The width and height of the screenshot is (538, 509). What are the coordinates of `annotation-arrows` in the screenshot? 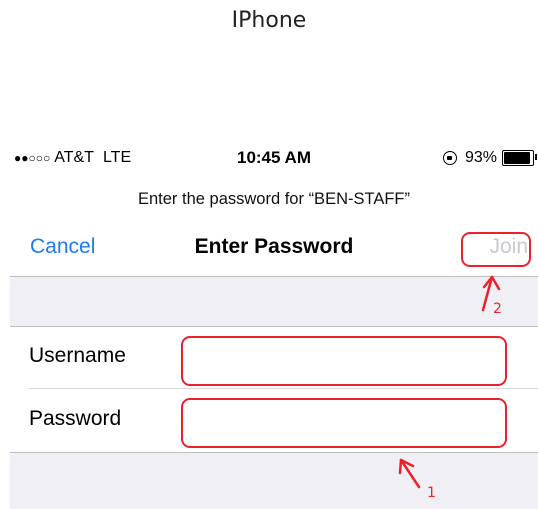 It's located at (449, 382).